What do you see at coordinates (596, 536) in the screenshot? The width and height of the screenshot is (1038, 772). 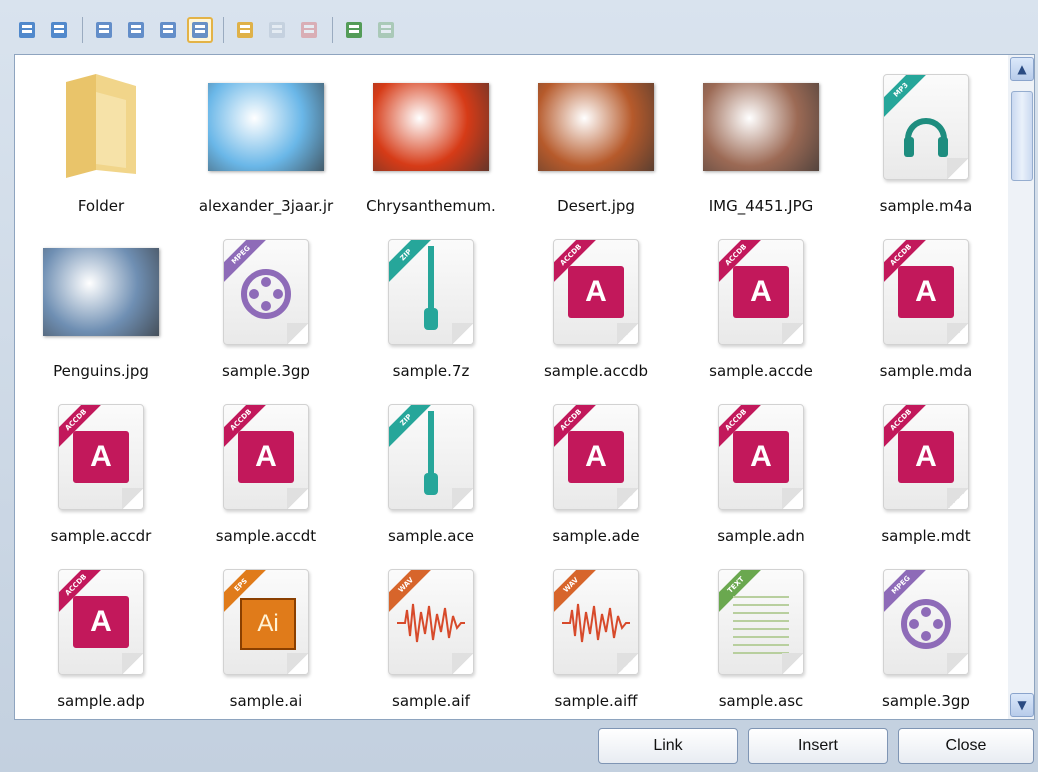 I see `file-label: sample.ade` at bounding box center [596, 536].